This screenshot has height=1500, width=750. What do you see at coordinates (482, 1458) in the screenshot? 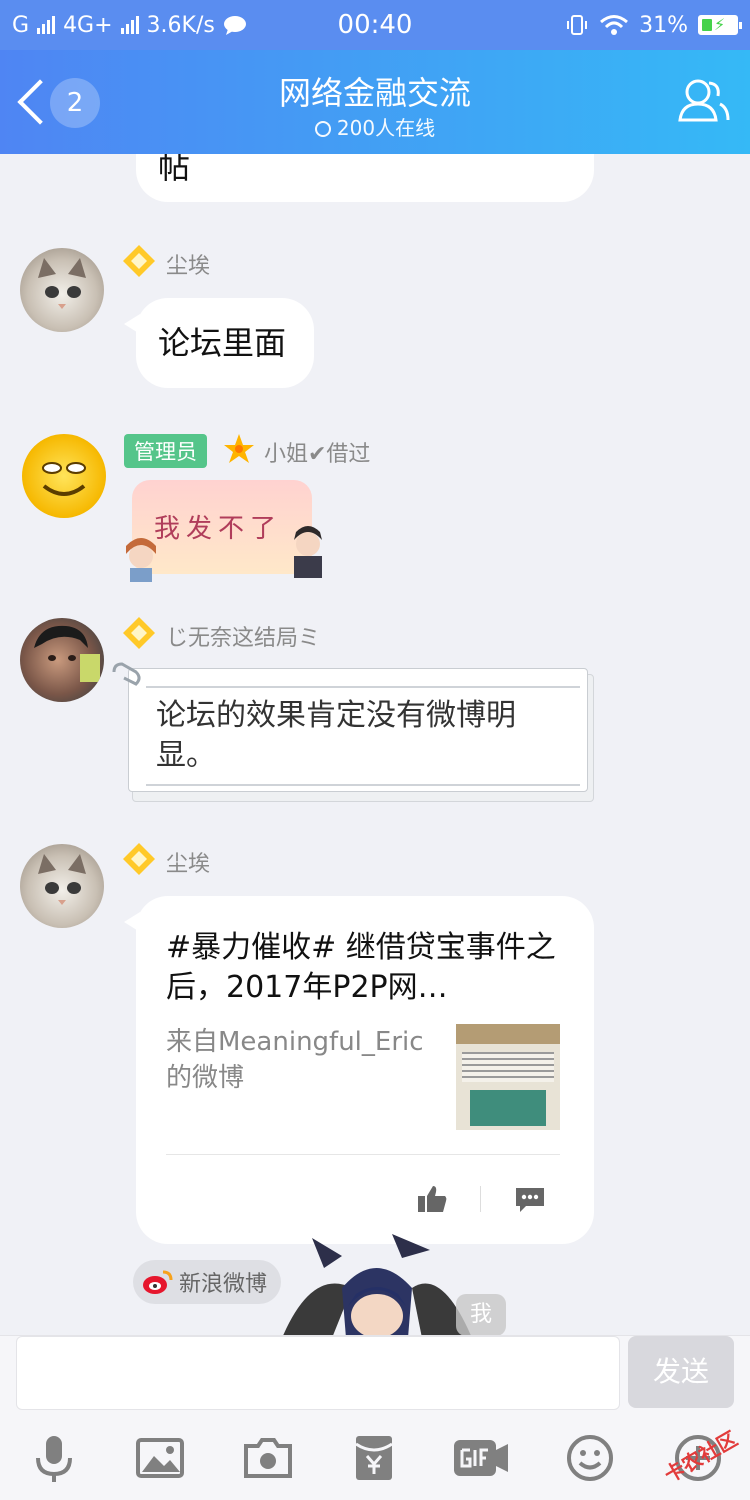
I see `gif-icon` at bounding box center [482, 1458].